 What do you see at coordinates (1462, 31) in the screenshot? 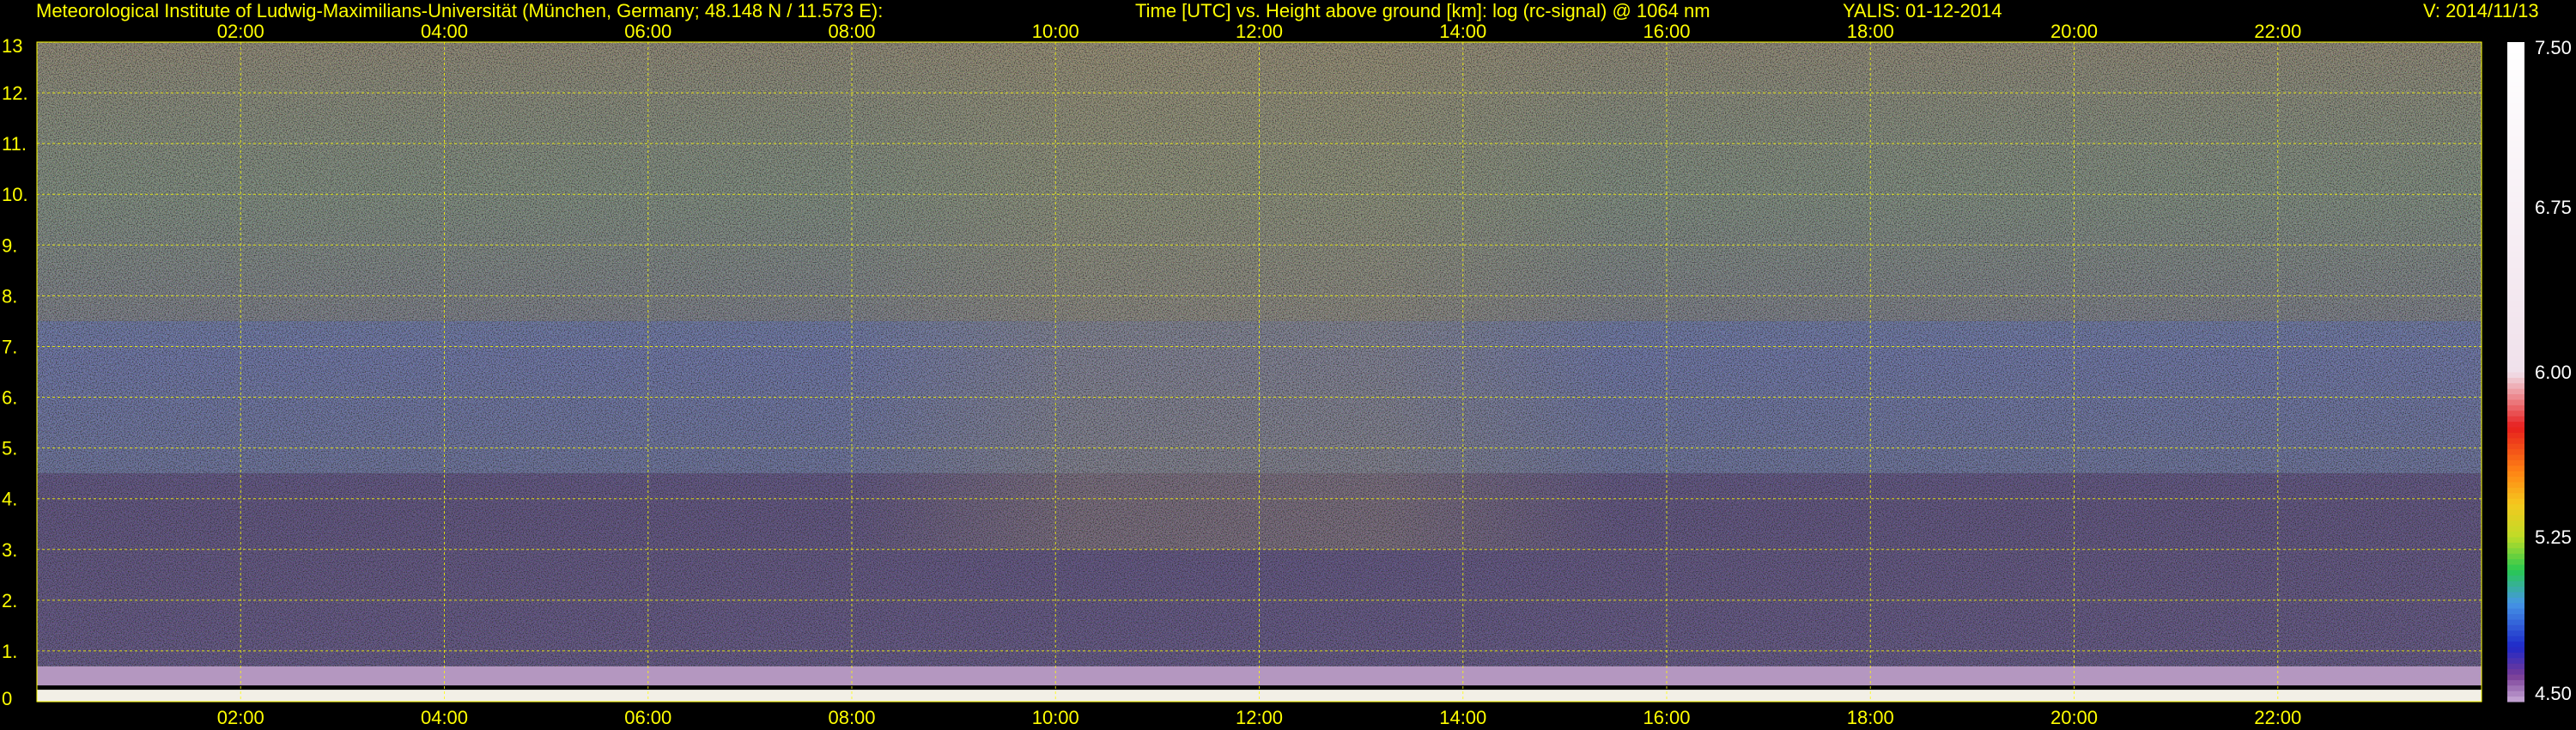
I see `x-tick-label-top: 14:00` at bounding box center [1462, 31].